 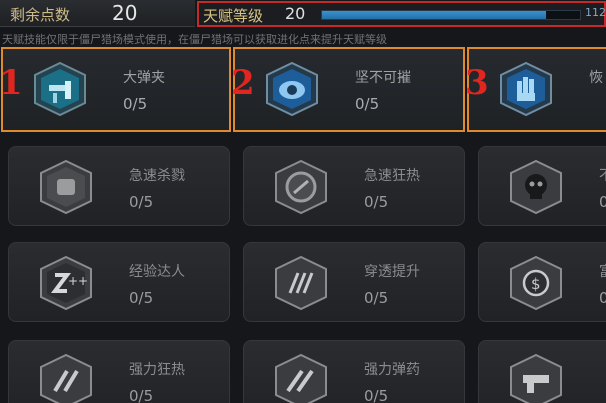 I want to click on remaining-points-panel: 剩余点数 20, so click(x=97, y=13).